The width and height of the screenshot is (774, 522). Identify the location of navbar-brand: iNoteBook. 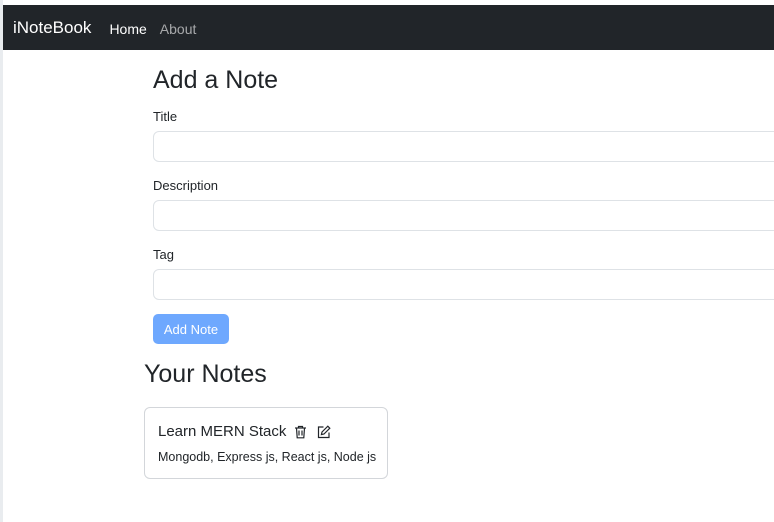
(52, 28).